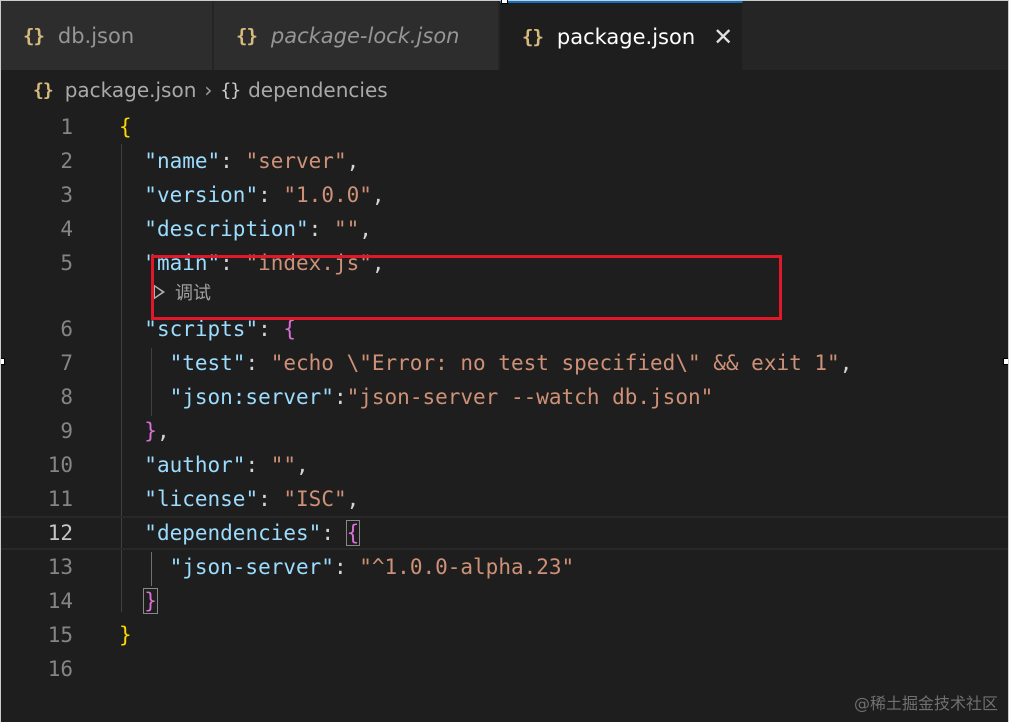  What do you see at coordinates (283, 465) in the screenshot?
I see `code-token: ""` at bounding box center [283, 465].